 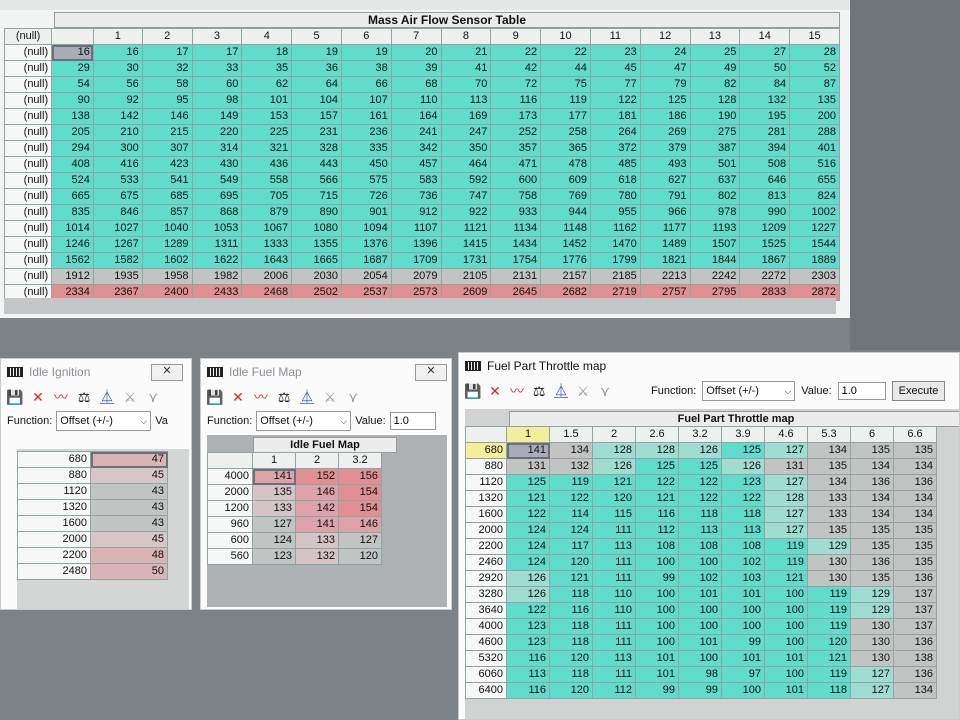 What do you see at coordinates (571, 498) in the screenshot?
I see `table-cell: 122` at bounding box center [571, 498].